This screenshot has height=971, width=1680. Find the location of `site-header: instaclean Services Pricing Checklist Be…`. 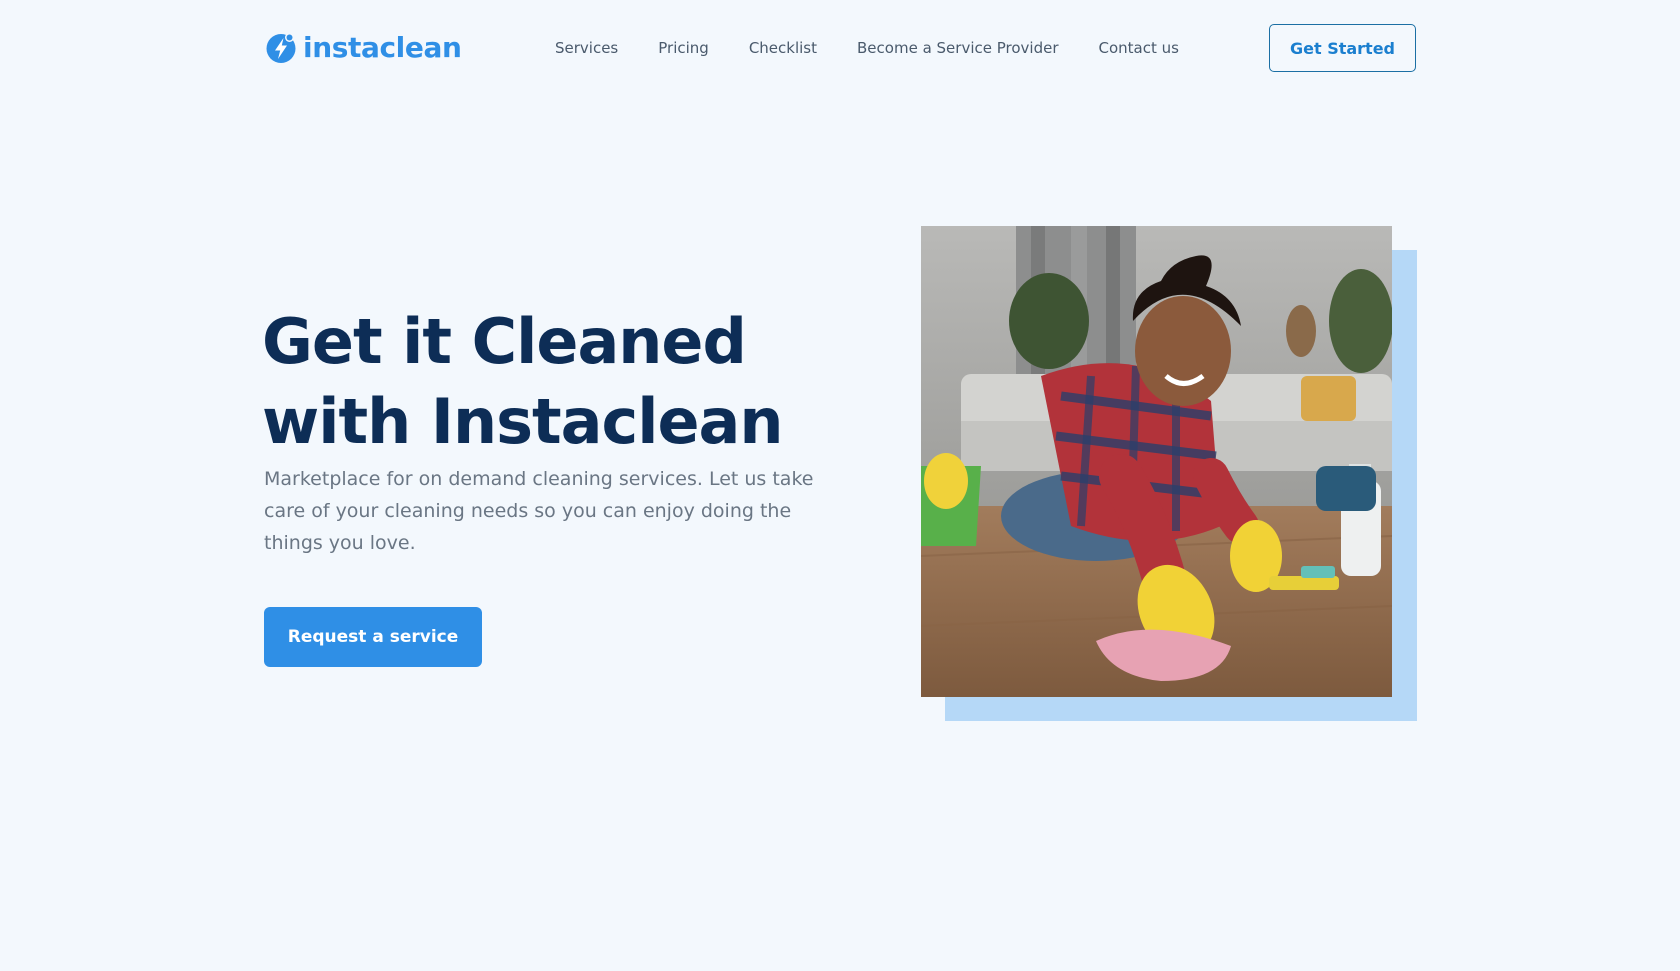

site-header: instaclean Services Pricing Checklist Be… is located at coordinates (840, 49).